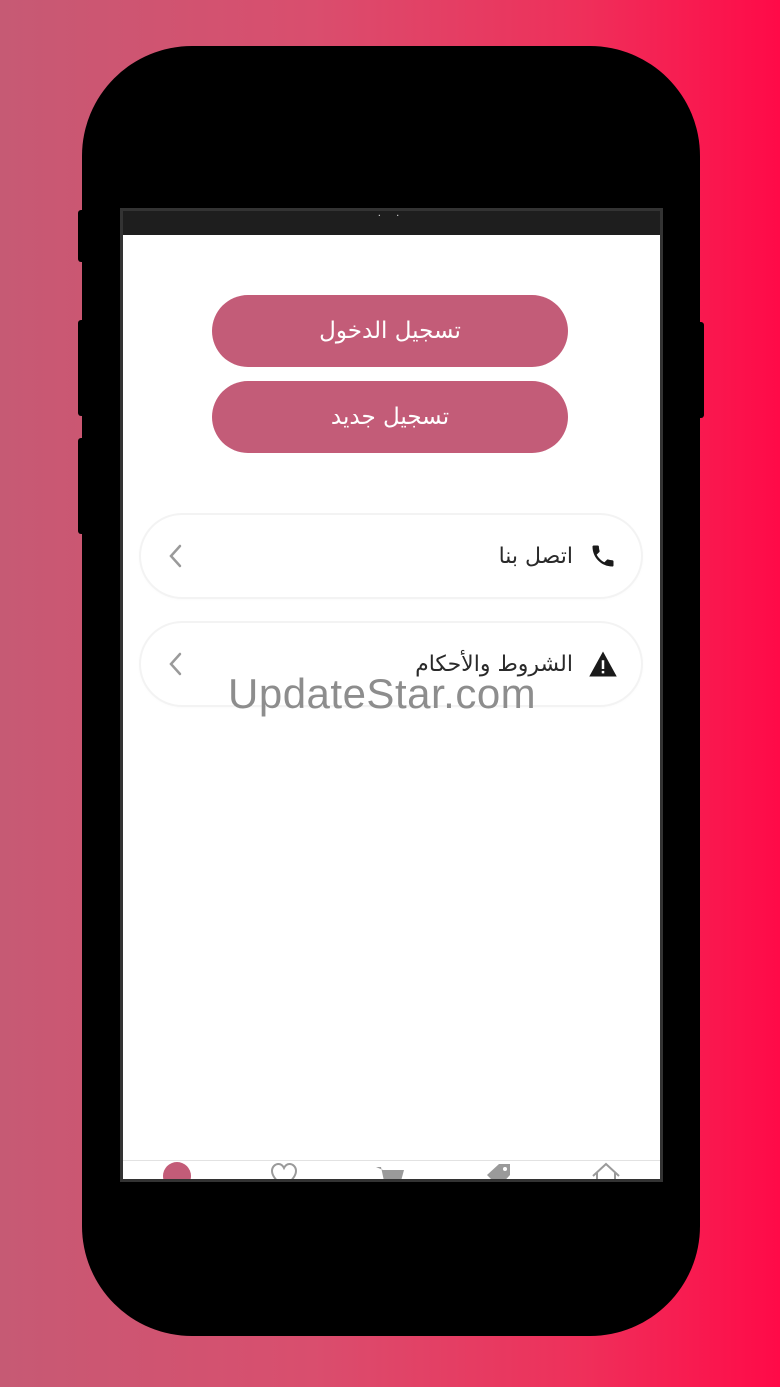  I want to click on bottom-tab-bar, so click(391, 1169).